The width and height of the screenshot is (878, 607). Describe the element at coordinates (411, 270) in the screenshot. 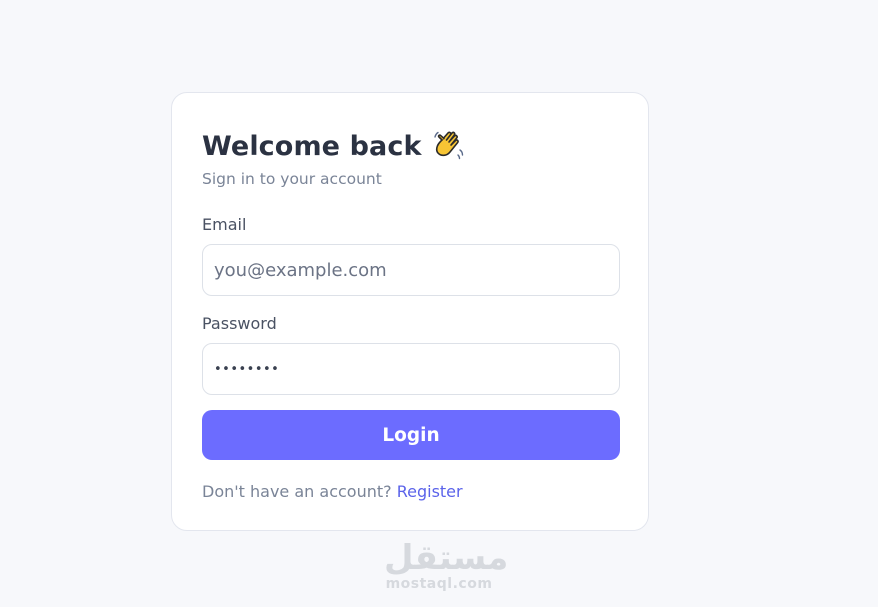

I see `email-field: you@example.com` at that location.